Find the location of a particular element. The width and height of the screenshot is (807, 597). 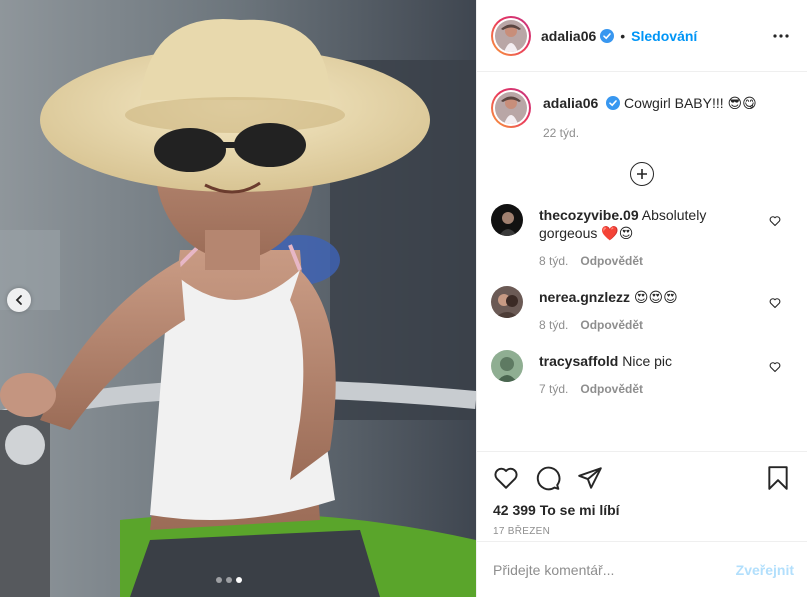

load-more-comments is located at coordinates (642, 174).